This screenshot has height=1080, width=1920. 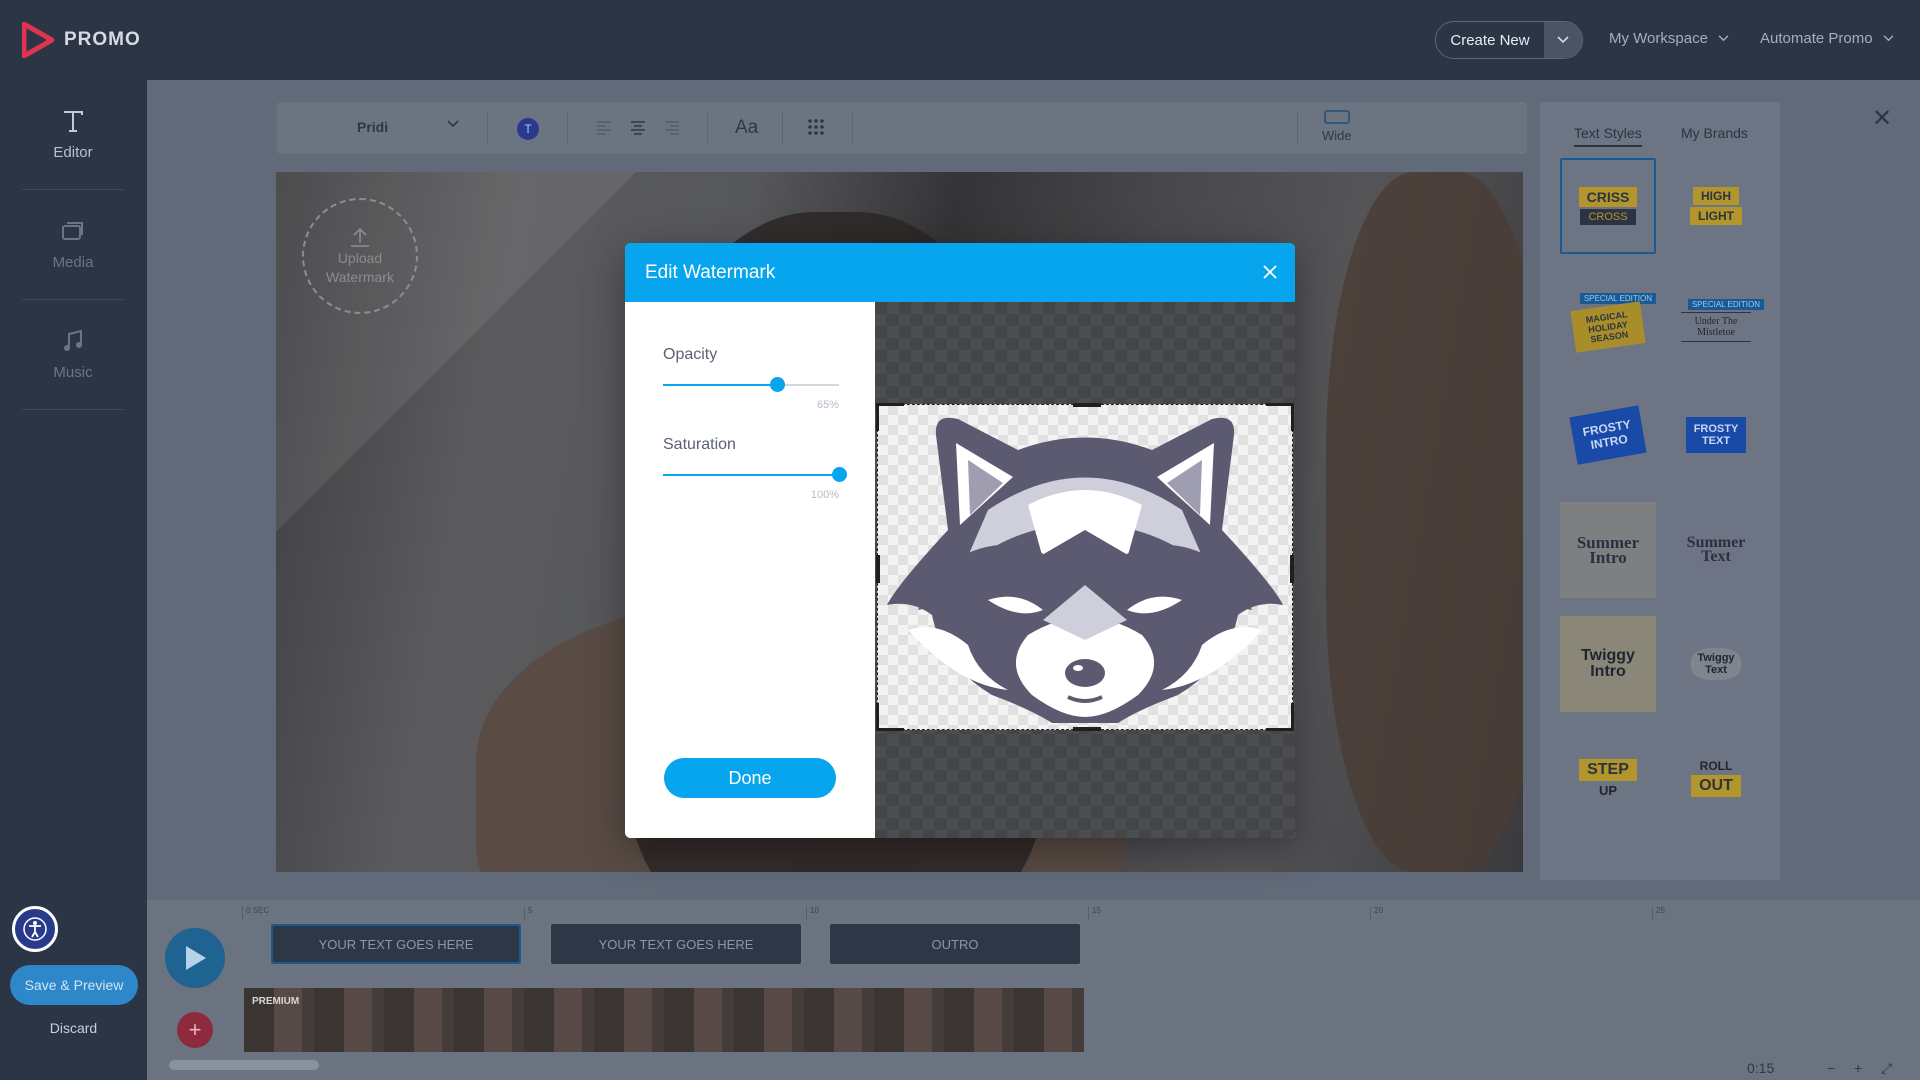 What do you see at coordinates (73, 355) in the screenshot?
I see `sidebar-item-music: Music` at bounding box center [73, 355].